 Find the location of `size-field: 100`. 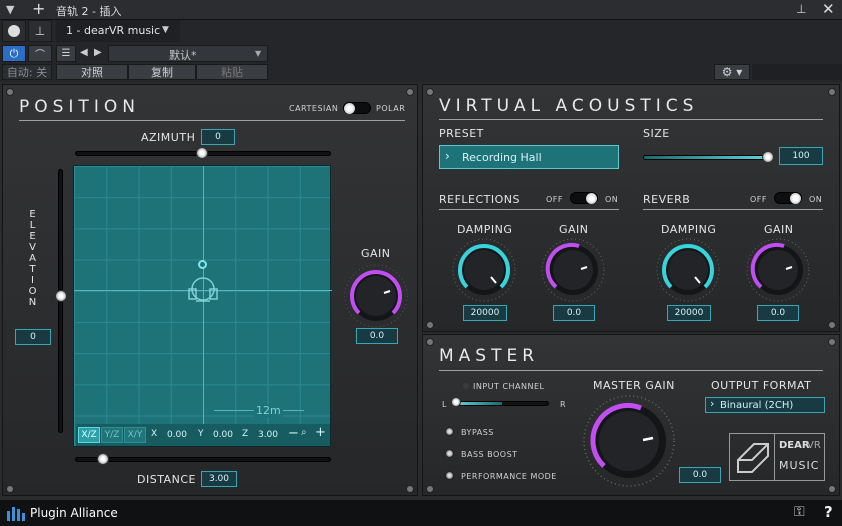

size-field: 100 is located at coordinates (801, 156).